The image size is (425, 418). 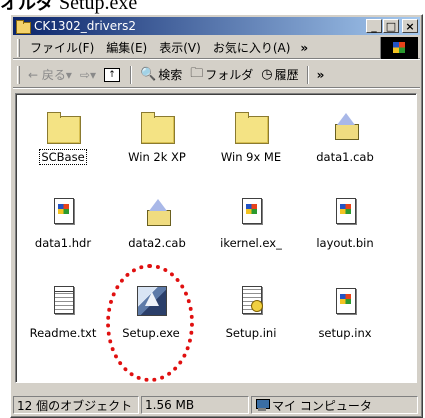 What do you see at coordinates (262, 405) in the screenshot?
I see `computer-icon` at bounding box center [262, 405].